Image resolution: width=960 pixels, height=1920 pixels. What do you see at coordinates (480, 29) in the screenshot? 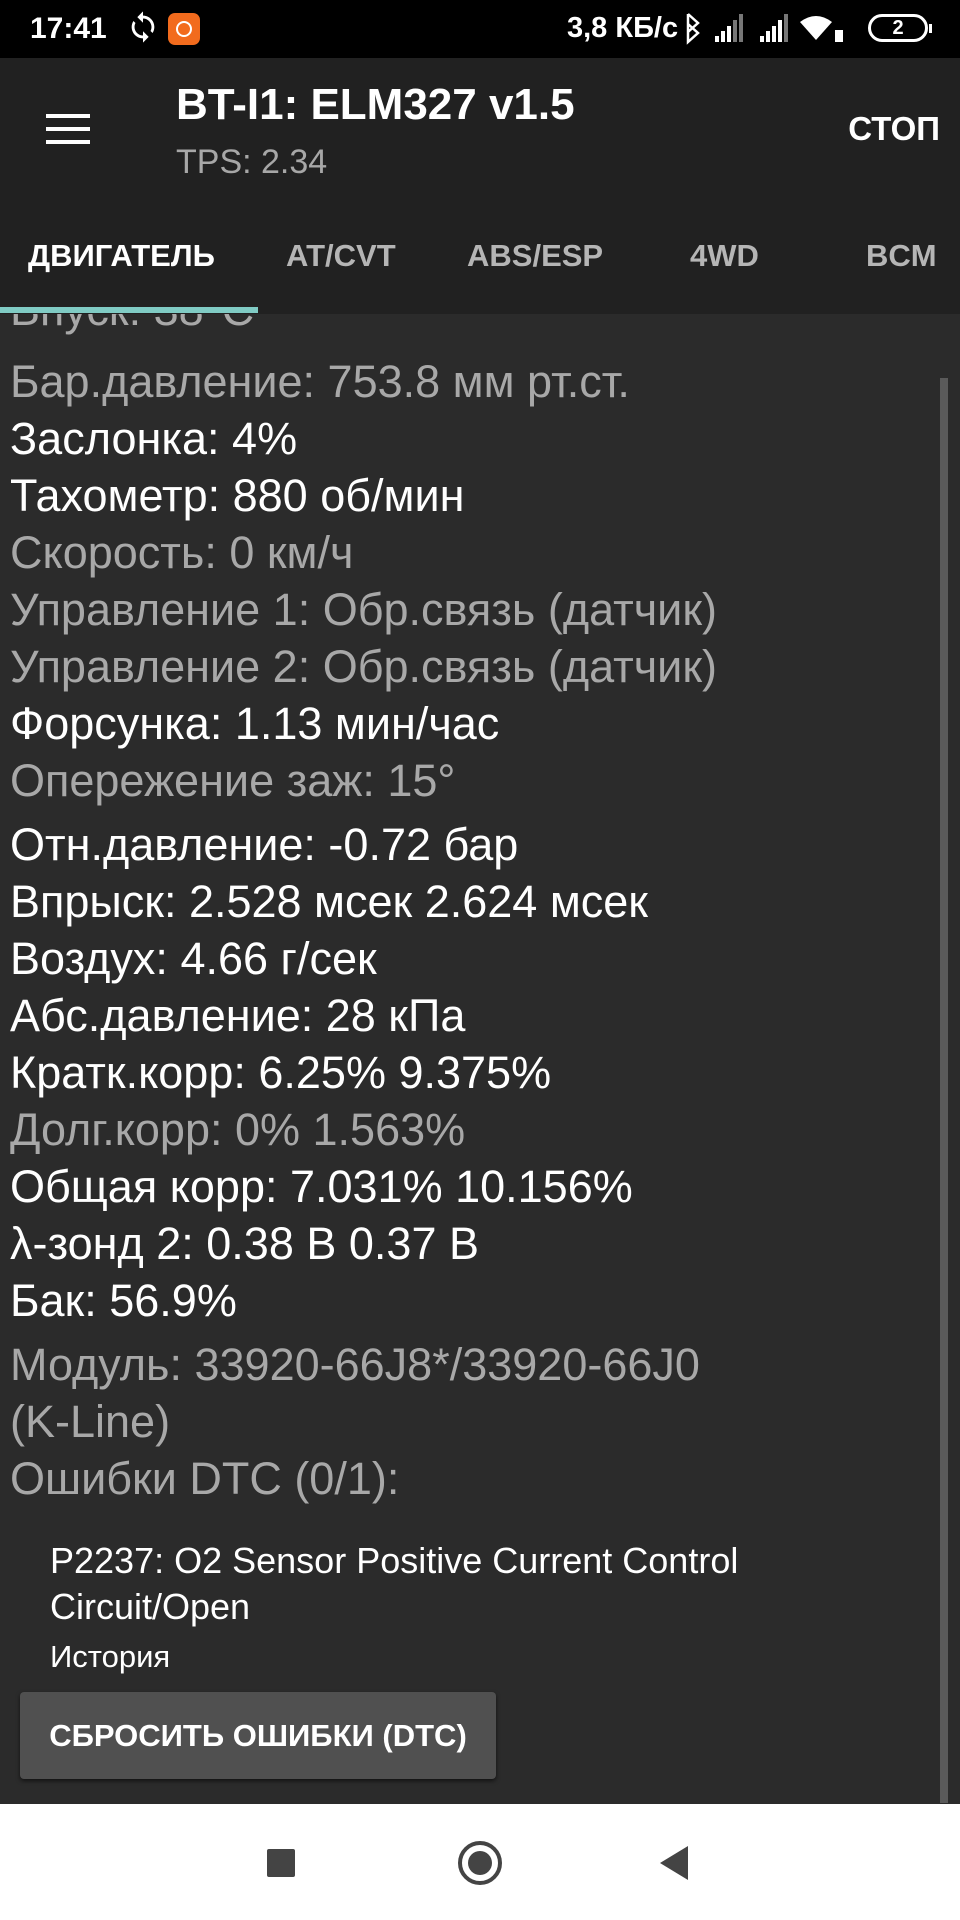
I see `status-bar: 17:41 3,8 КБ/с 2` at bounding box center [480, 29].